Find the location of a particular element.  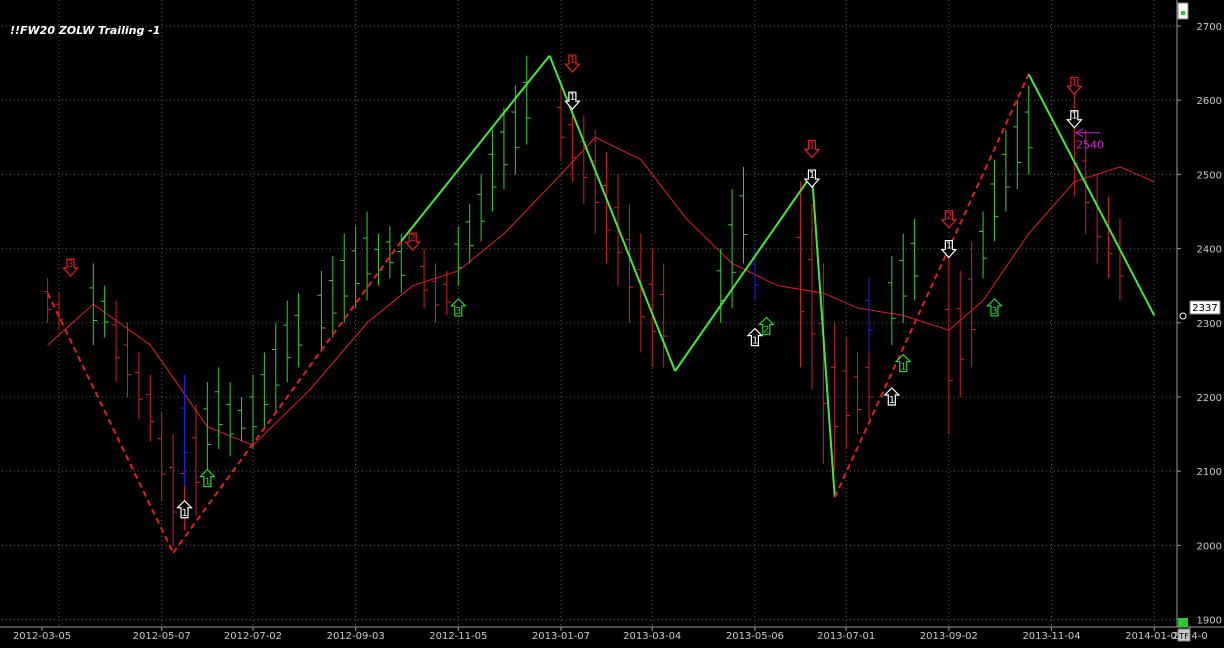

y-tick-label: 2600 is located at coordinates (1209, 101).